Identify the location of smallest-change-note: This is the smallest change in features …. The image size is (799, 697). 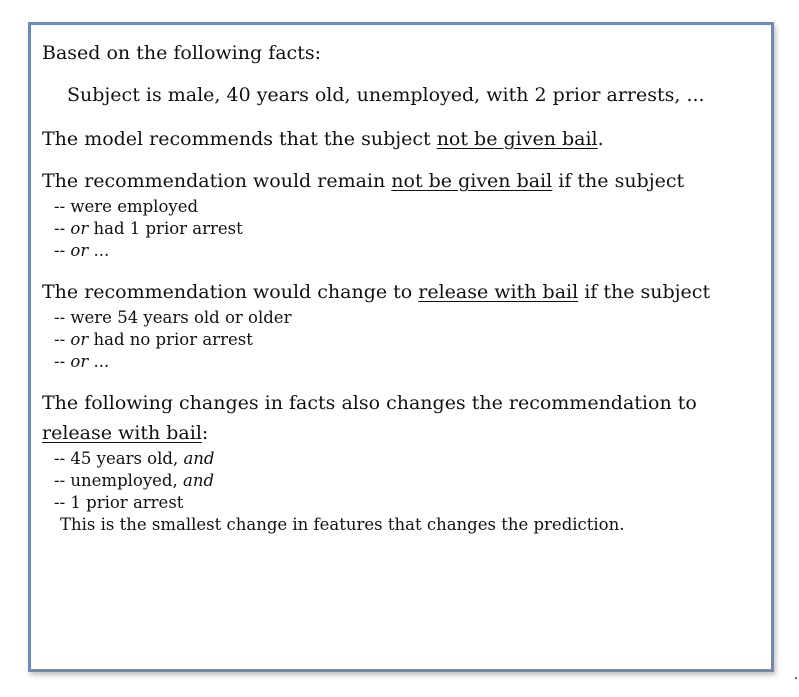
(342, 524).